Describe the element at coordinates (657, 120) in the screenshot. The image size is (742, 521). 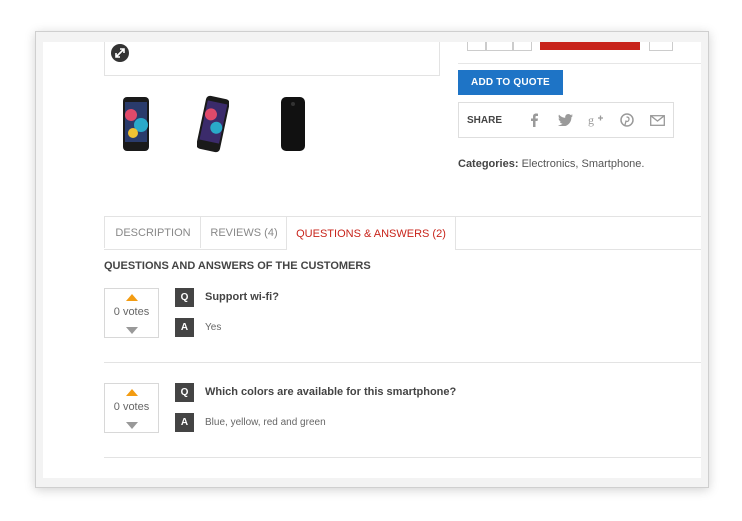
I see `email-icon` at that location.